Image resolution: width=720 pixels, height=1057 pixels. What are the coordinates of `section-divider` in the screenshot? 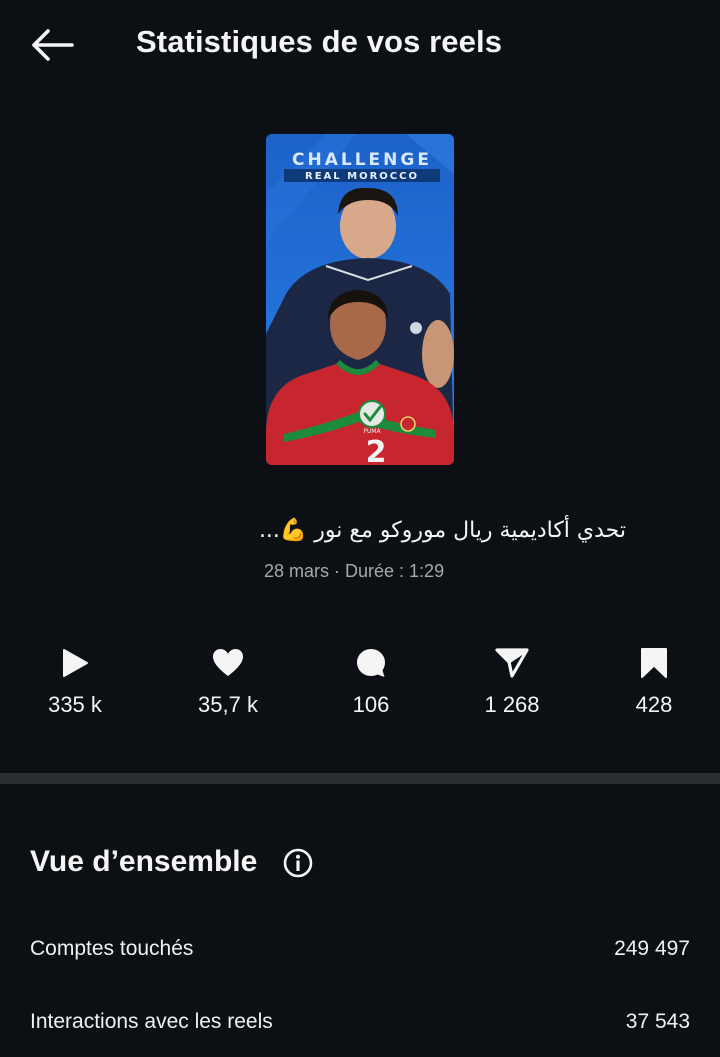 It's located at (360, 778).